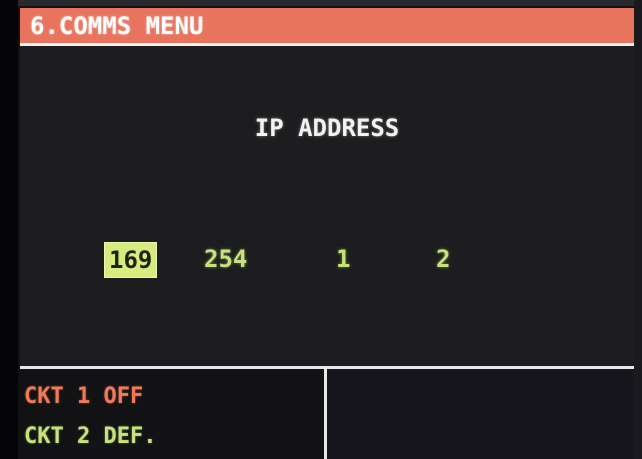 The height and width of the screenshot is (459, 642). What do you see at coordinates (90, 436) in the screenshot?
I see `circuit-2-status: CKT 2 DEF.` at bounding box center [90, 436].